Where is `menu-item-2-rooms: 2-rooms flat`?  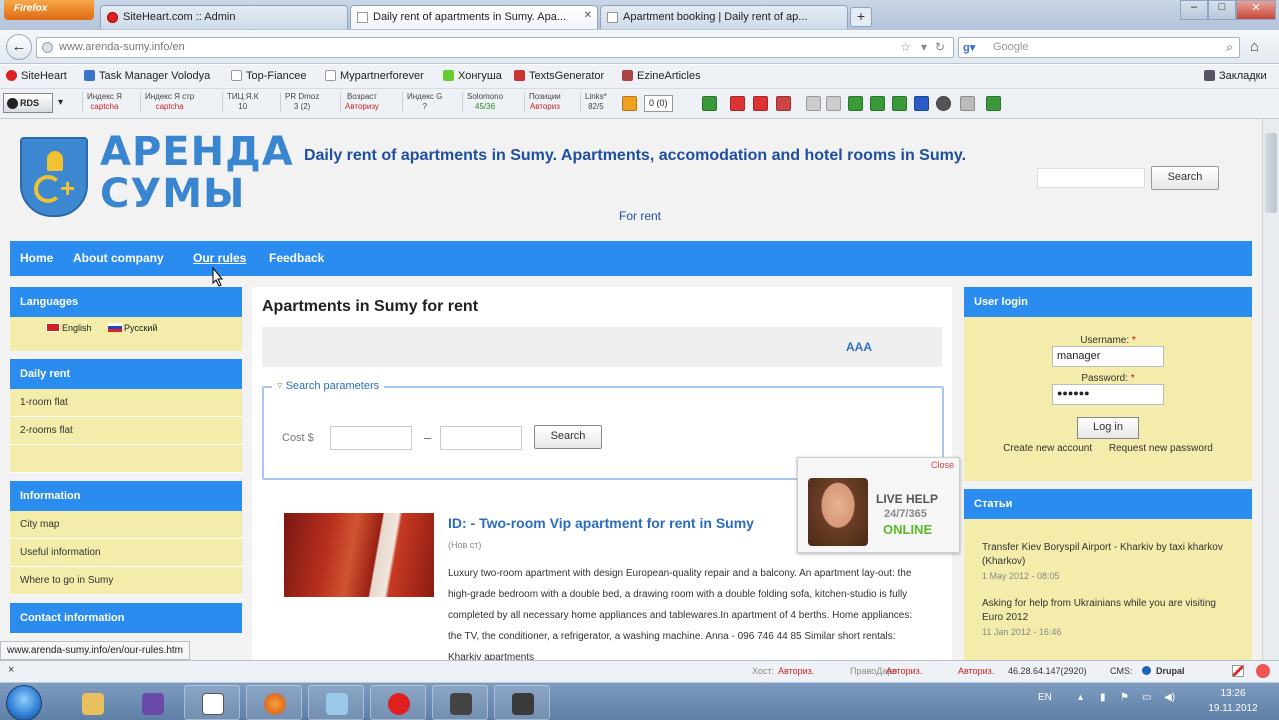
menu-item-2-rooms: 2-rooms flat is located at coordinates (126, 431).